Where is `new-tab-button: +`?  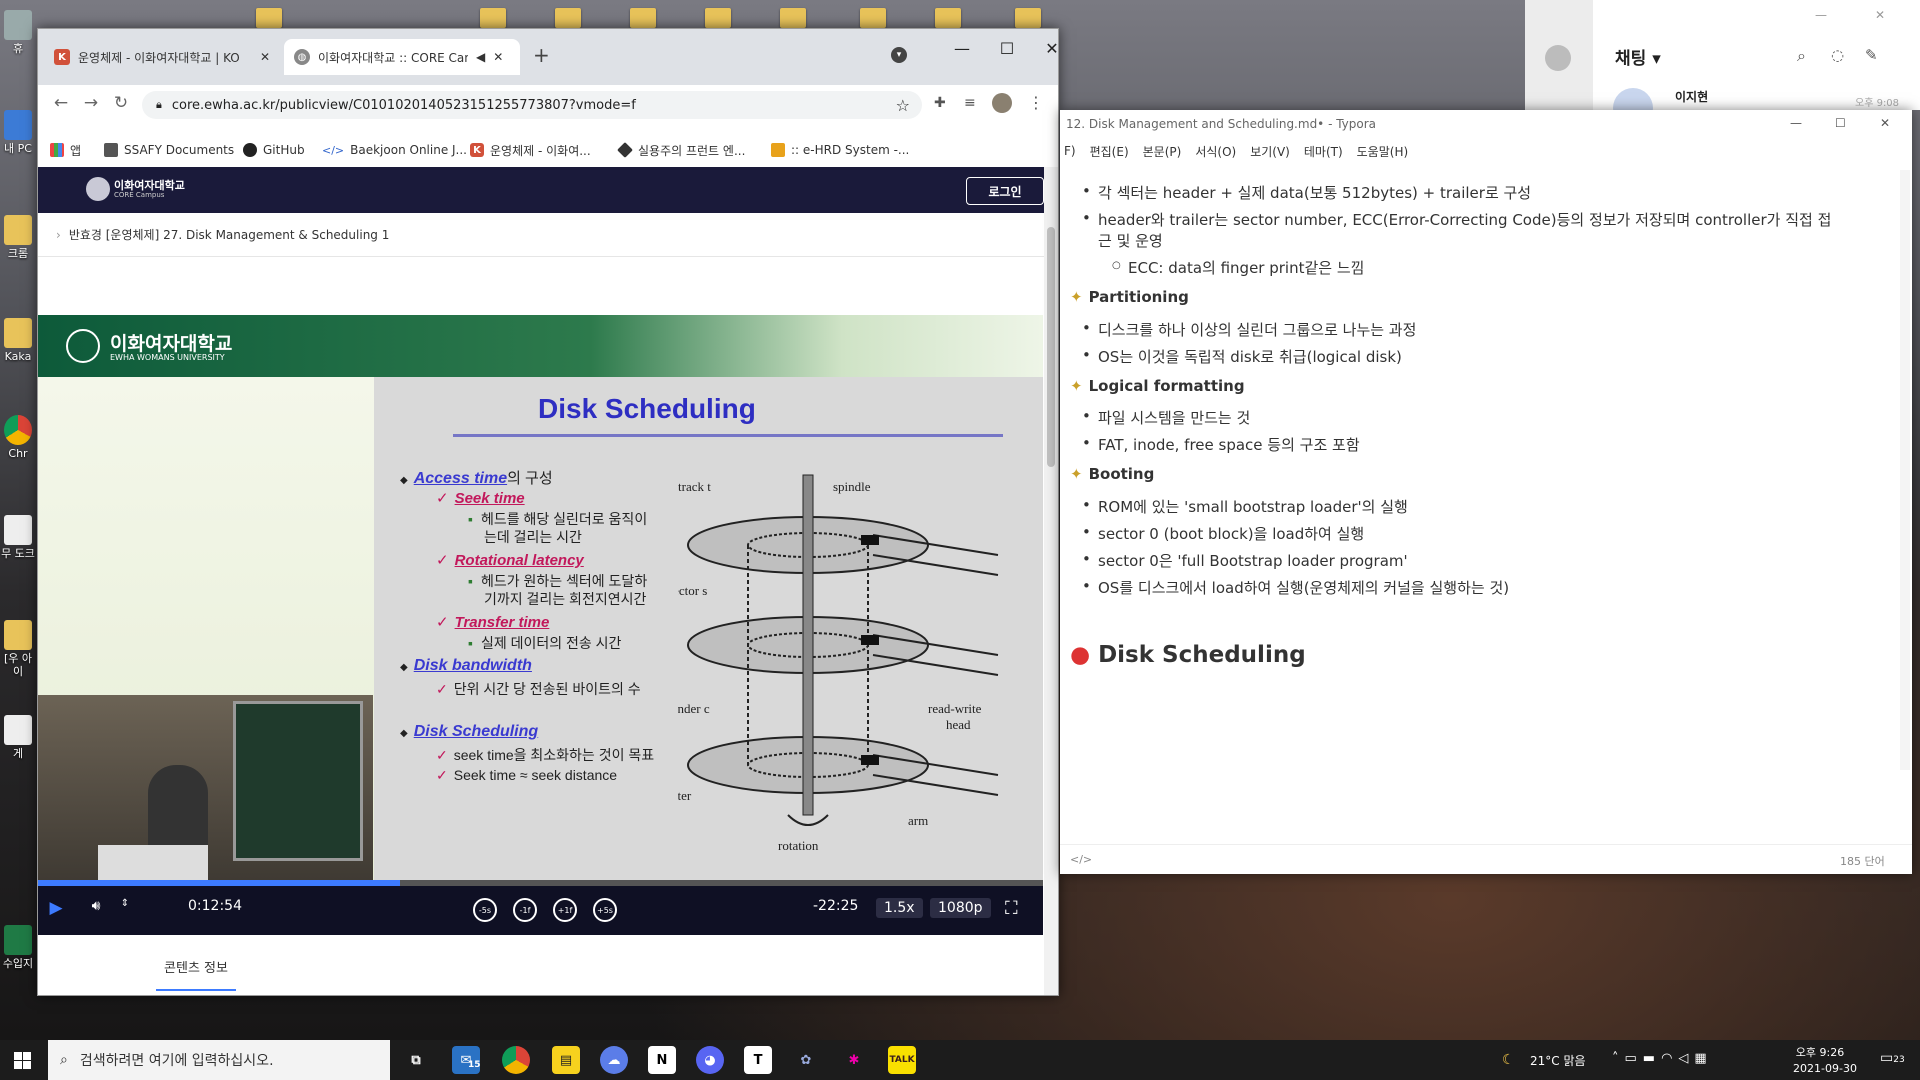
new-tab-button: + is located at coordinates (541, 55).